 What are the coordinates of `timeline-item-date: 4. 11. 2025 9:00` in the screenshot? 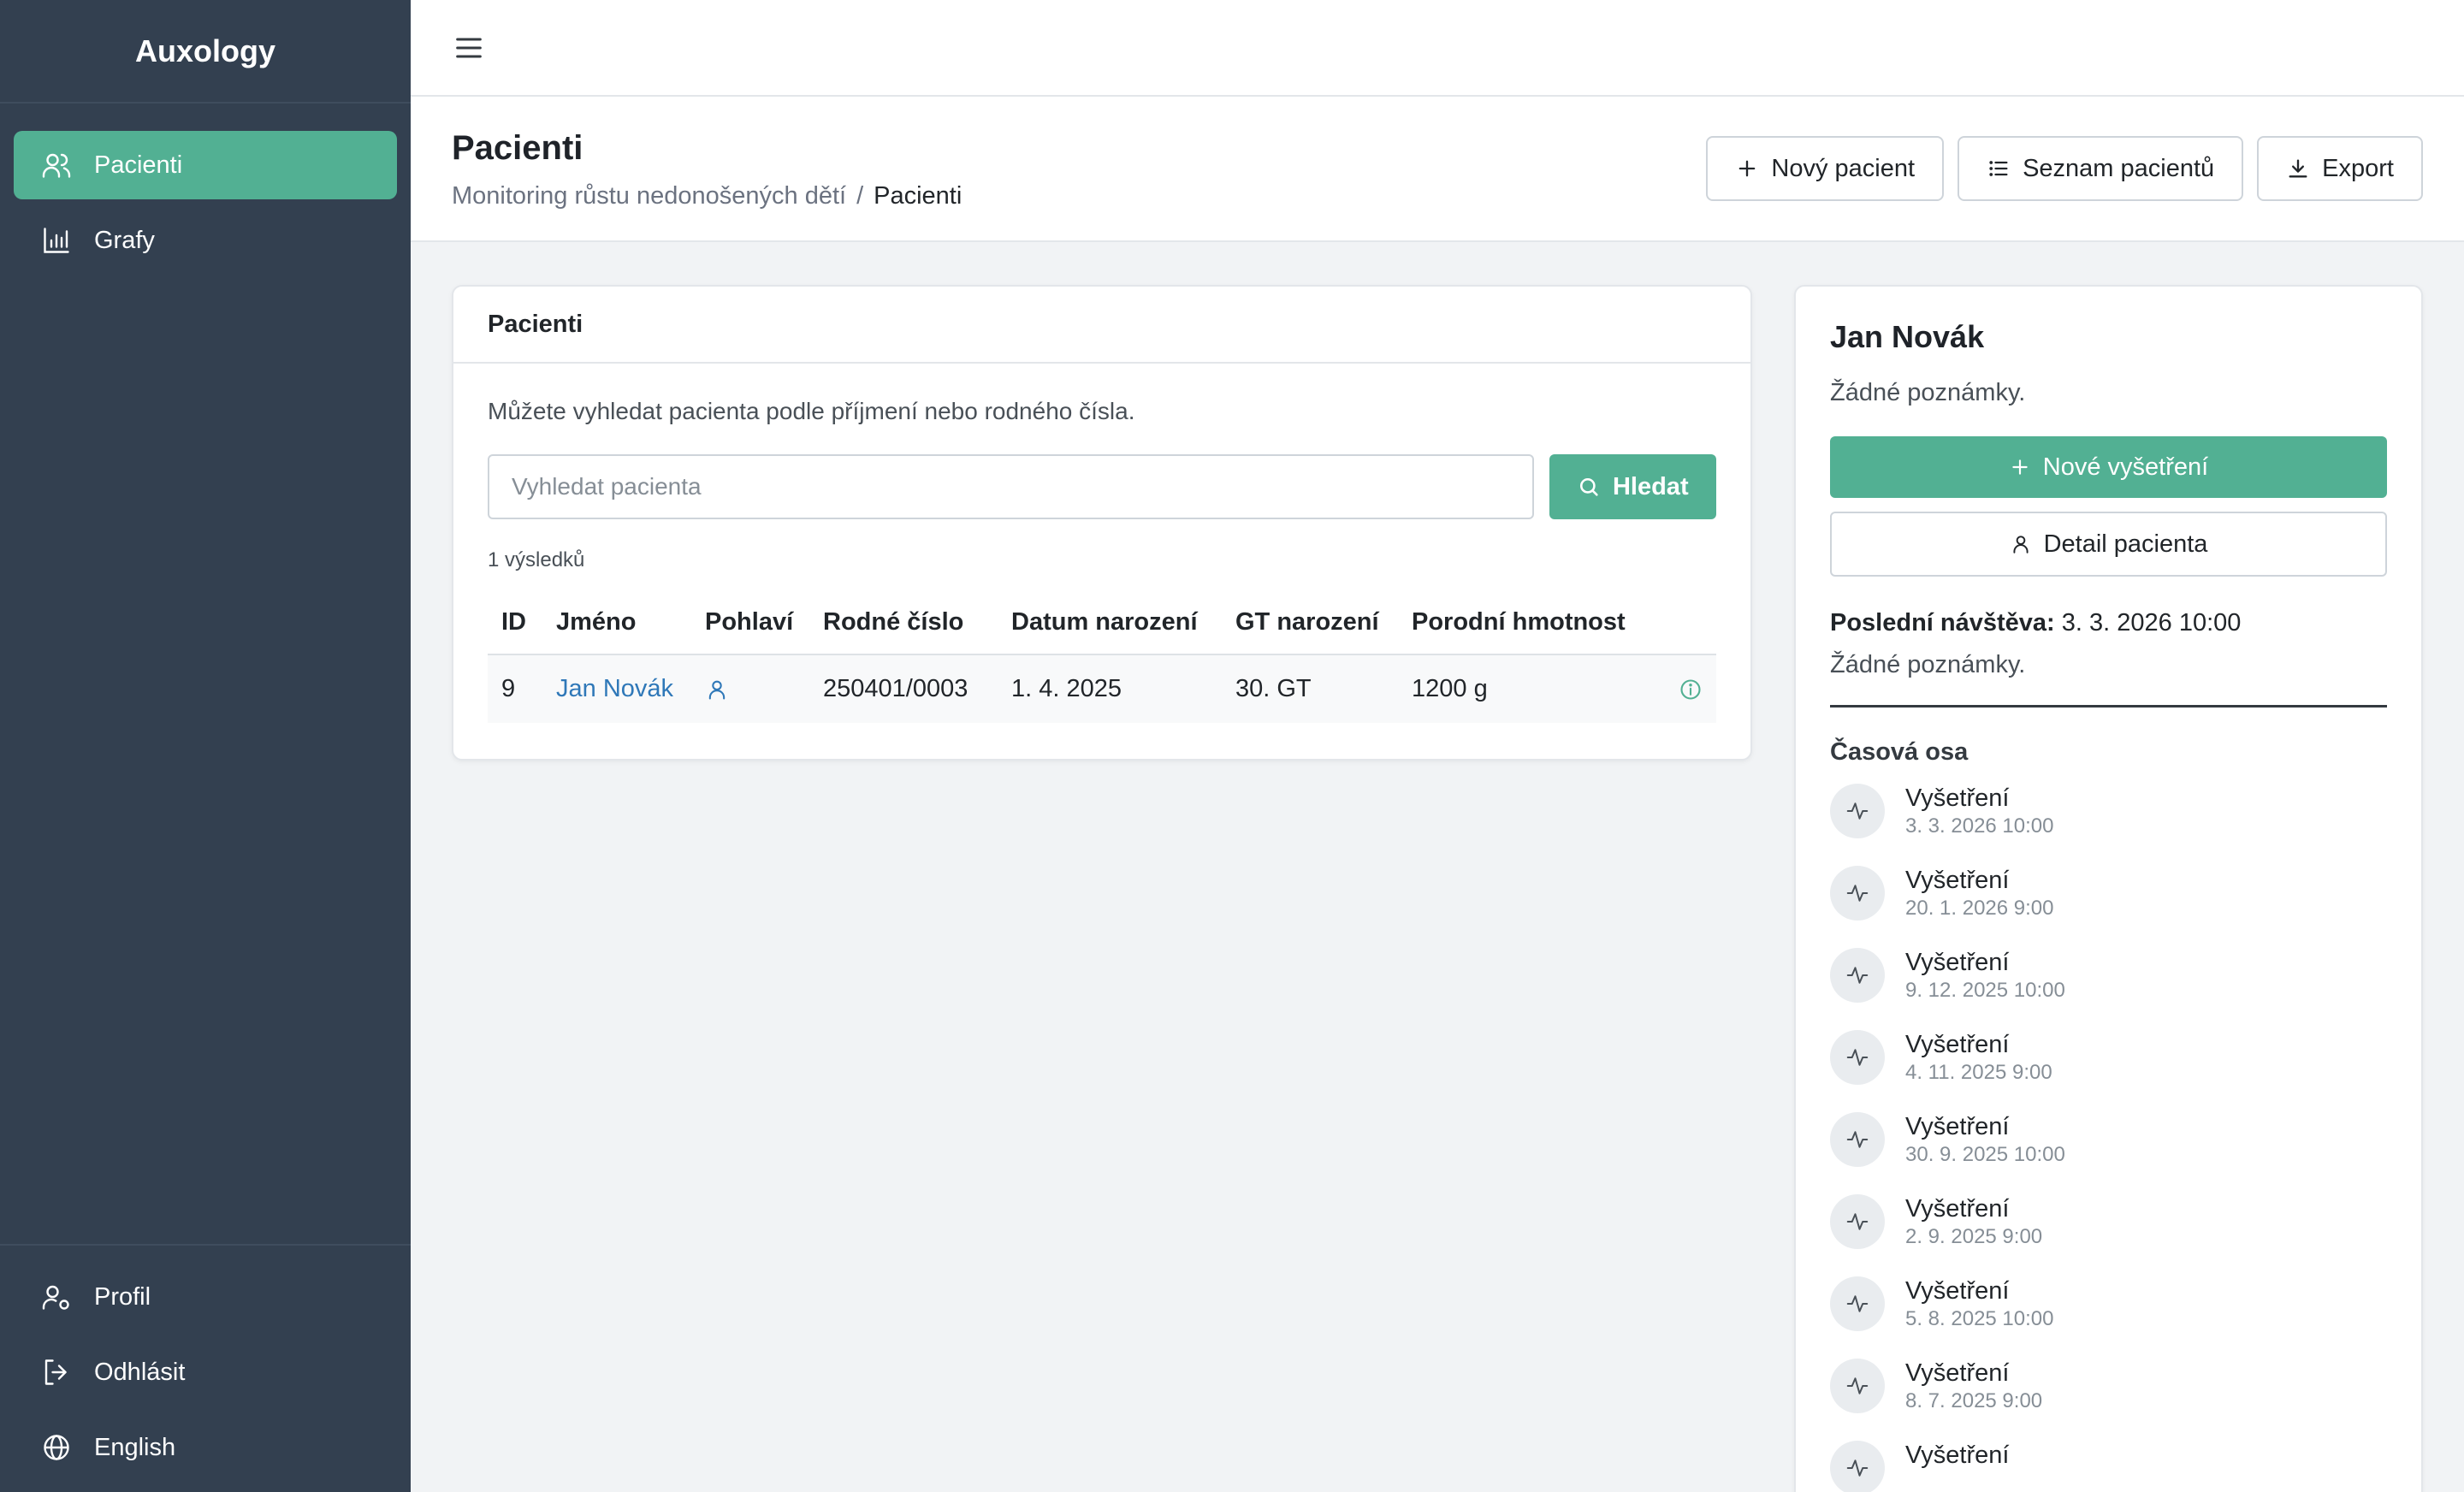 It's located at (1978, 1072).